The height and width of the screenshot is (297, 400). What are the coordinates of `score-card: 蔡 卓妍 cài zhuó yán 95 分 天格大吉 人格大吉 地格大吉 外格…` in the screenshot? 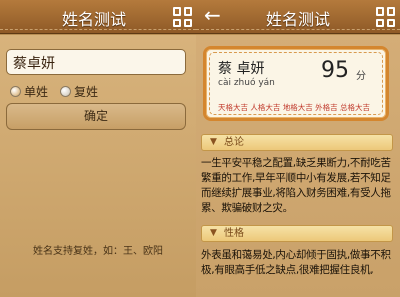 It's located at (296, 83).